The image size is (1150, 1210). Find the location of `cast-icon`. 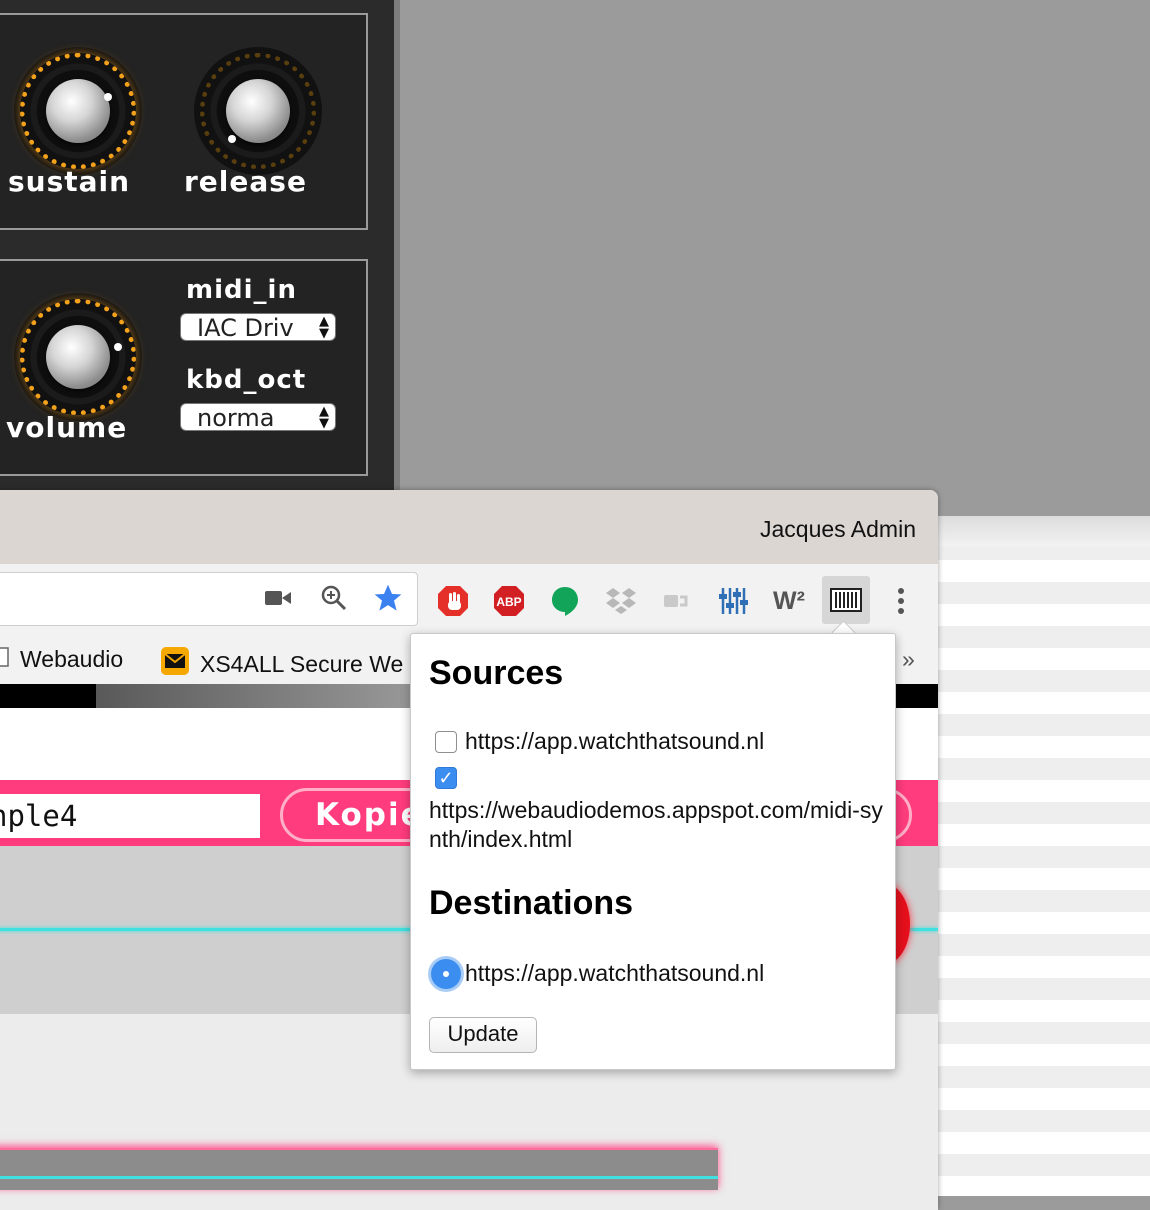

cast-icon is located at coordinates (677, 601).